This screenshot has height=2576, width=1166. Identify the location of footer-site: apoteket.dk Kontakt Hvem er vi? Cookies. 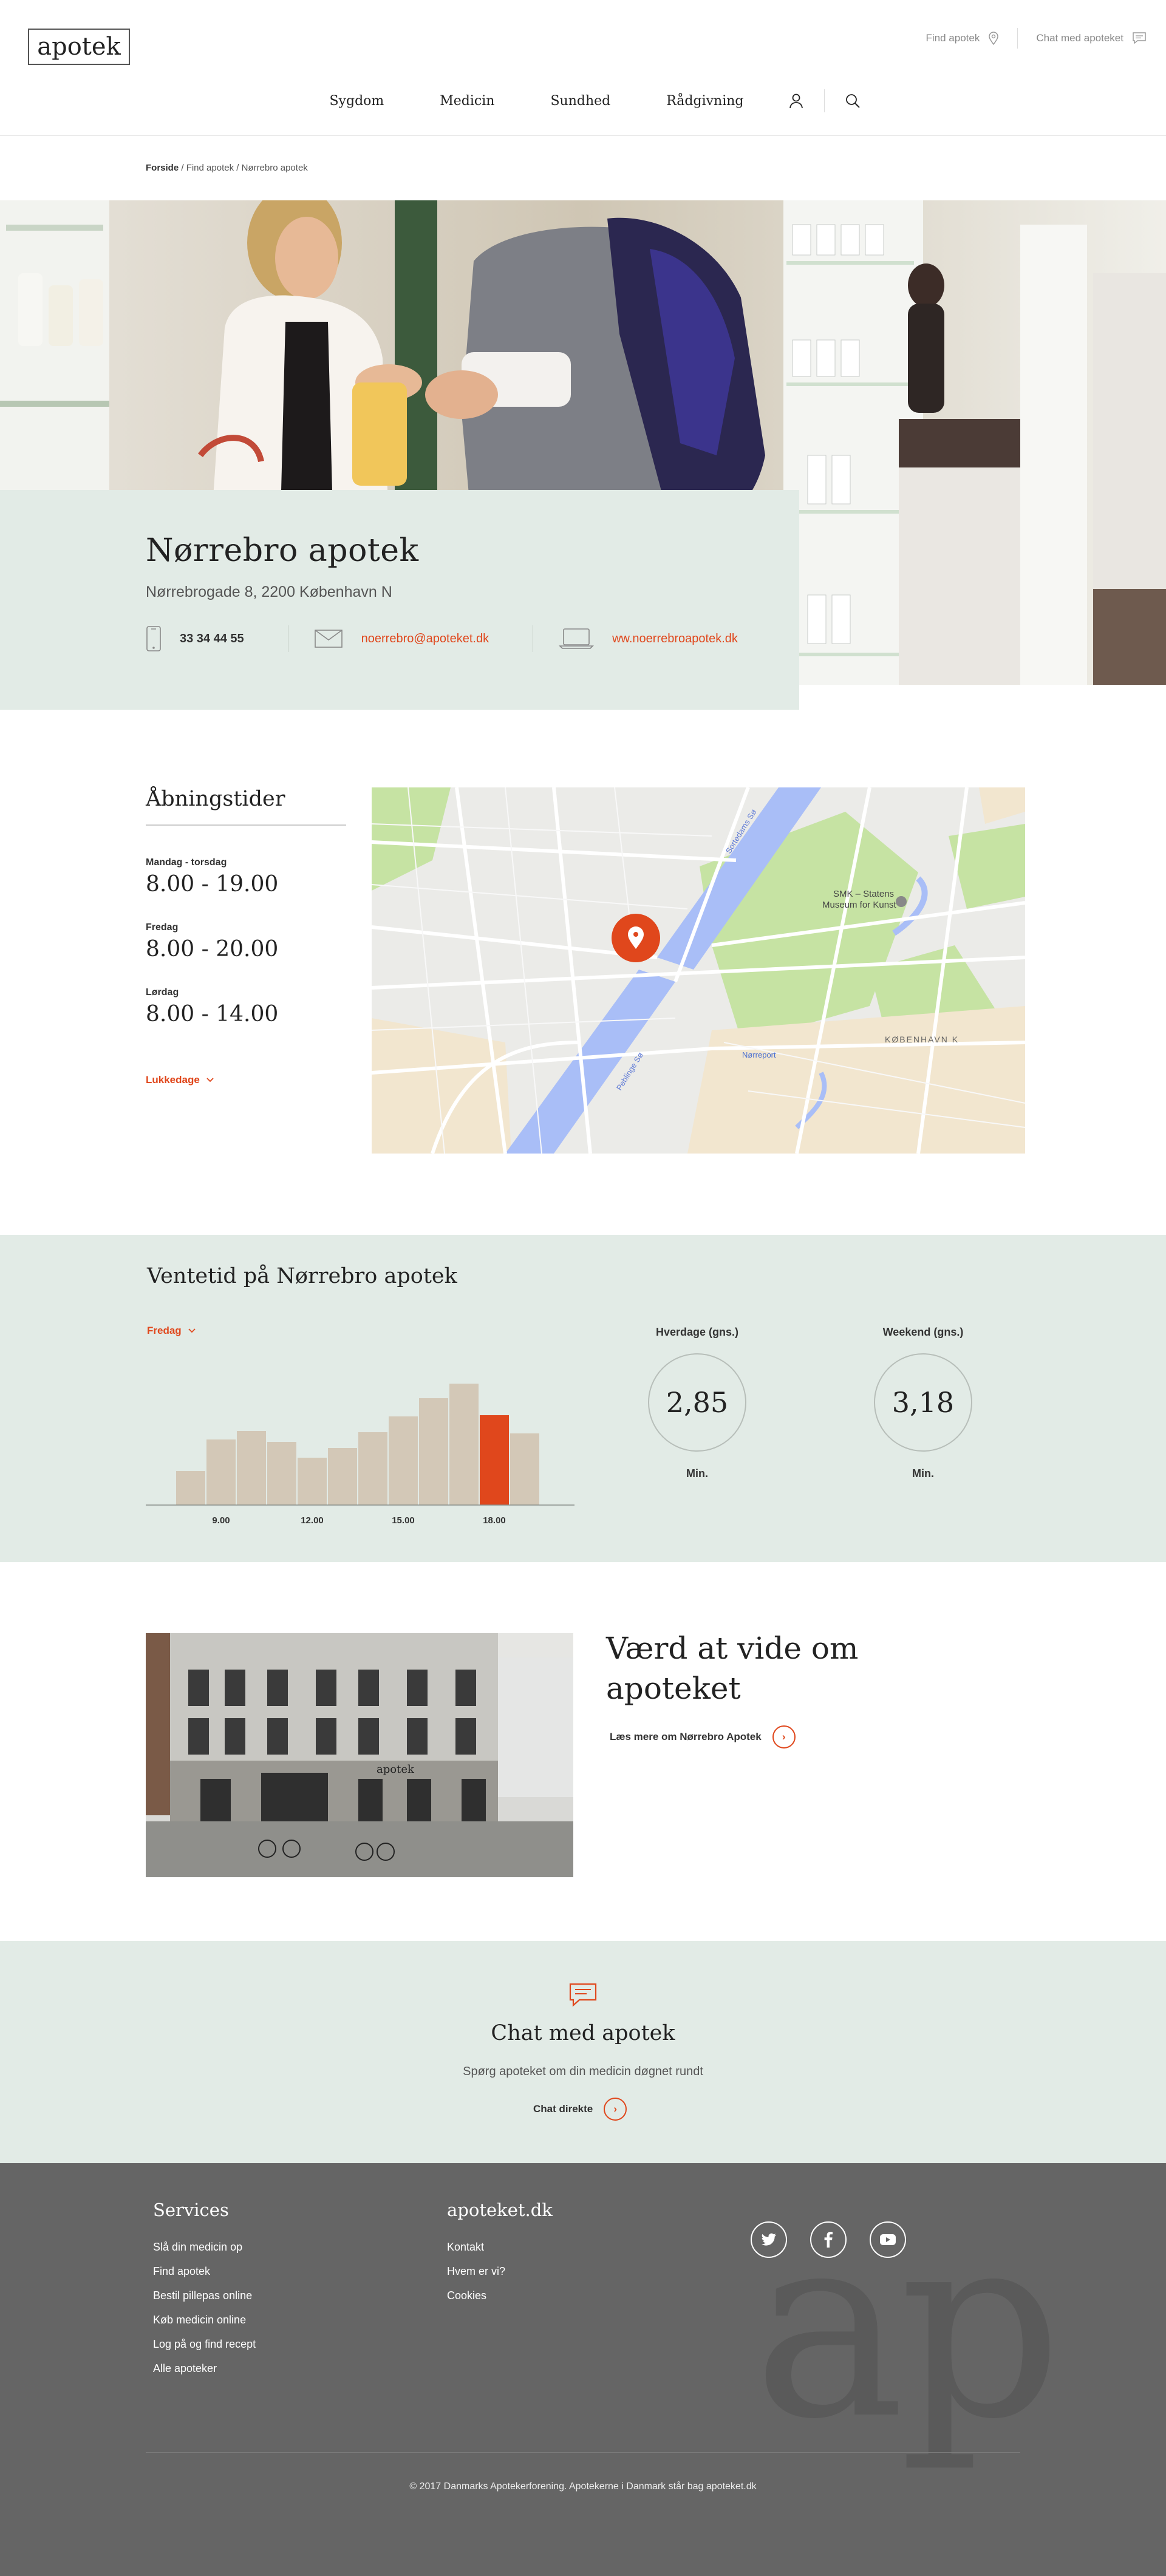
(500, 2257).